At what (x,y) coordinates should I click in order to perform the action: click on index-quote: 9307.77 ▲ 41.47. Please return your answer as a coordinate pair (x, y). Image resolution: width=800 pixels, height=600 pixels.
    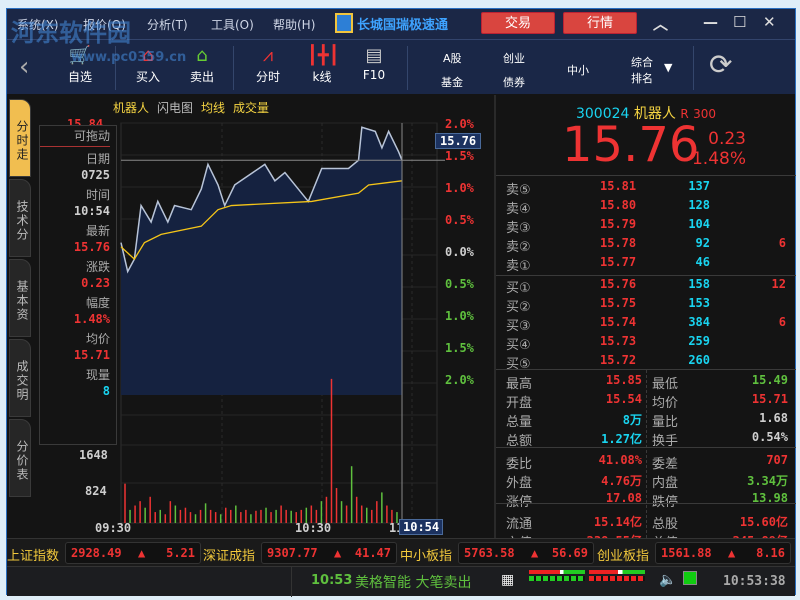
    Looking at the image, I should click on (329, 553).